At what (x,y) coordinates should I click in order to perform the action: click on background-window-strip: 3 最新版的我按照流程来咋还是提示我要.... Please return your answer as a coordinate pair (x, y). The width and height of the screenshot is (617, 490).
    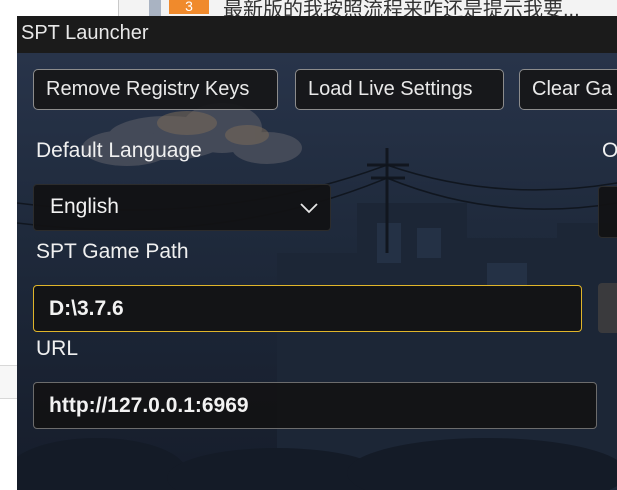
    Looking at the image, I should click on (367, 8).